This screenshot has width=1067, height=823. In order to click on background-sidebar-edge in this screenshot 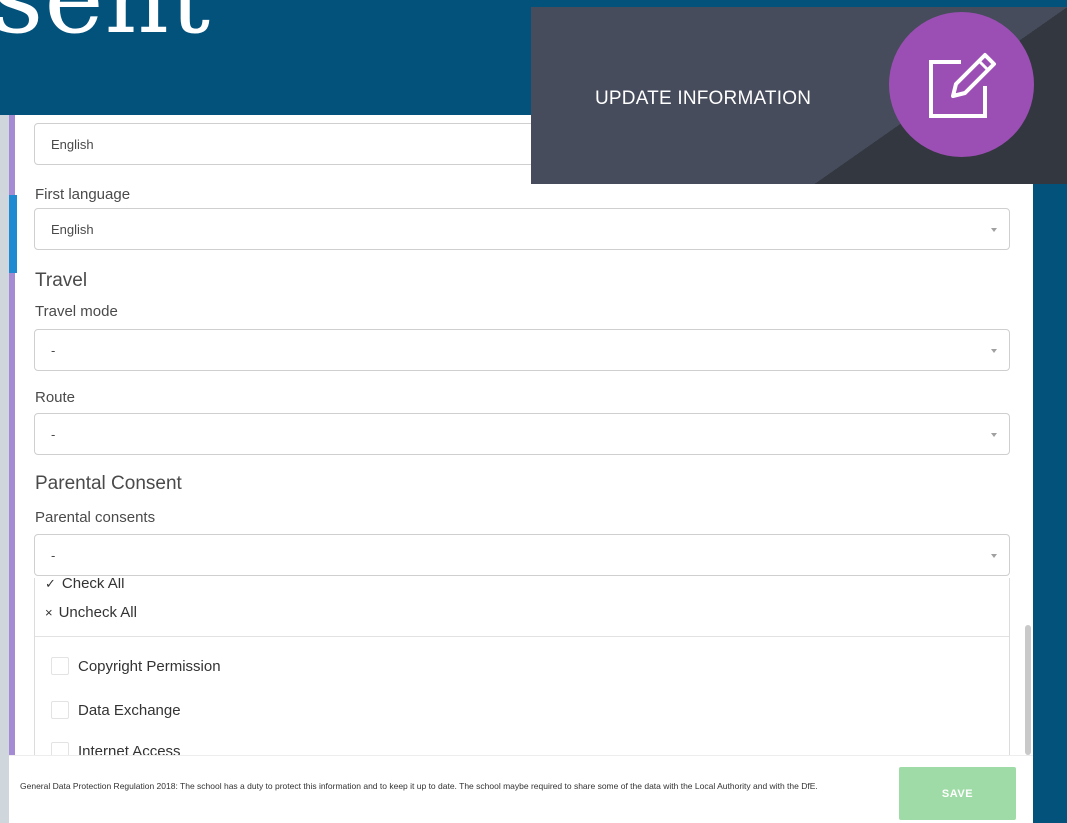, I will do `click(4, 469)`.